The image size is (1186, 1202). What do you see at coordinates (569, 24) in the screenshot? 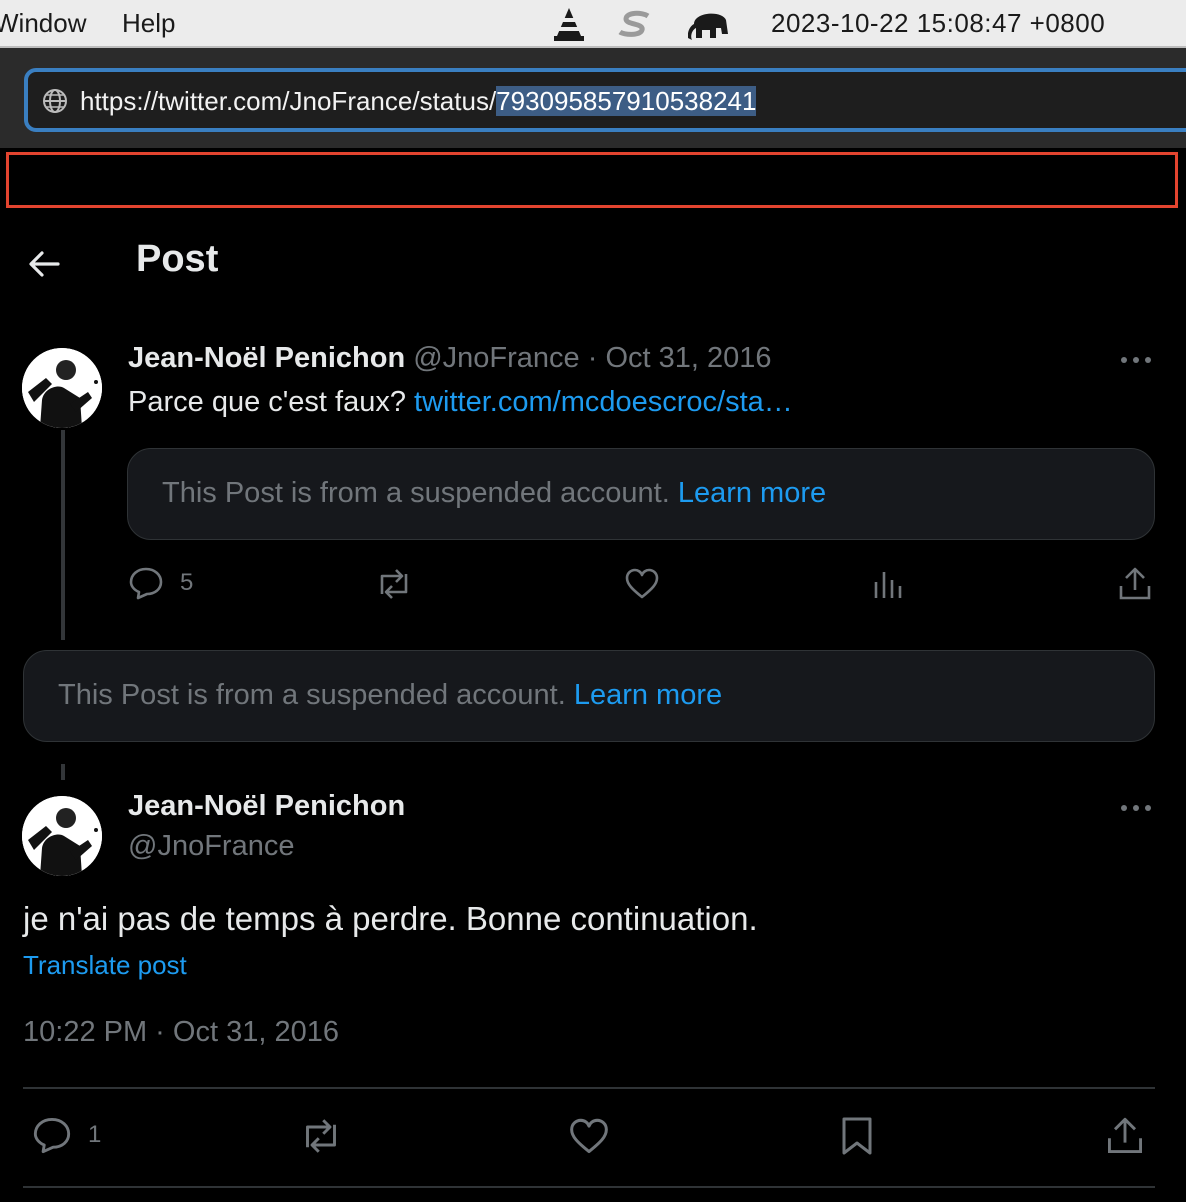
I see `vlc-cone-icon` at bounding box center [569, 24].